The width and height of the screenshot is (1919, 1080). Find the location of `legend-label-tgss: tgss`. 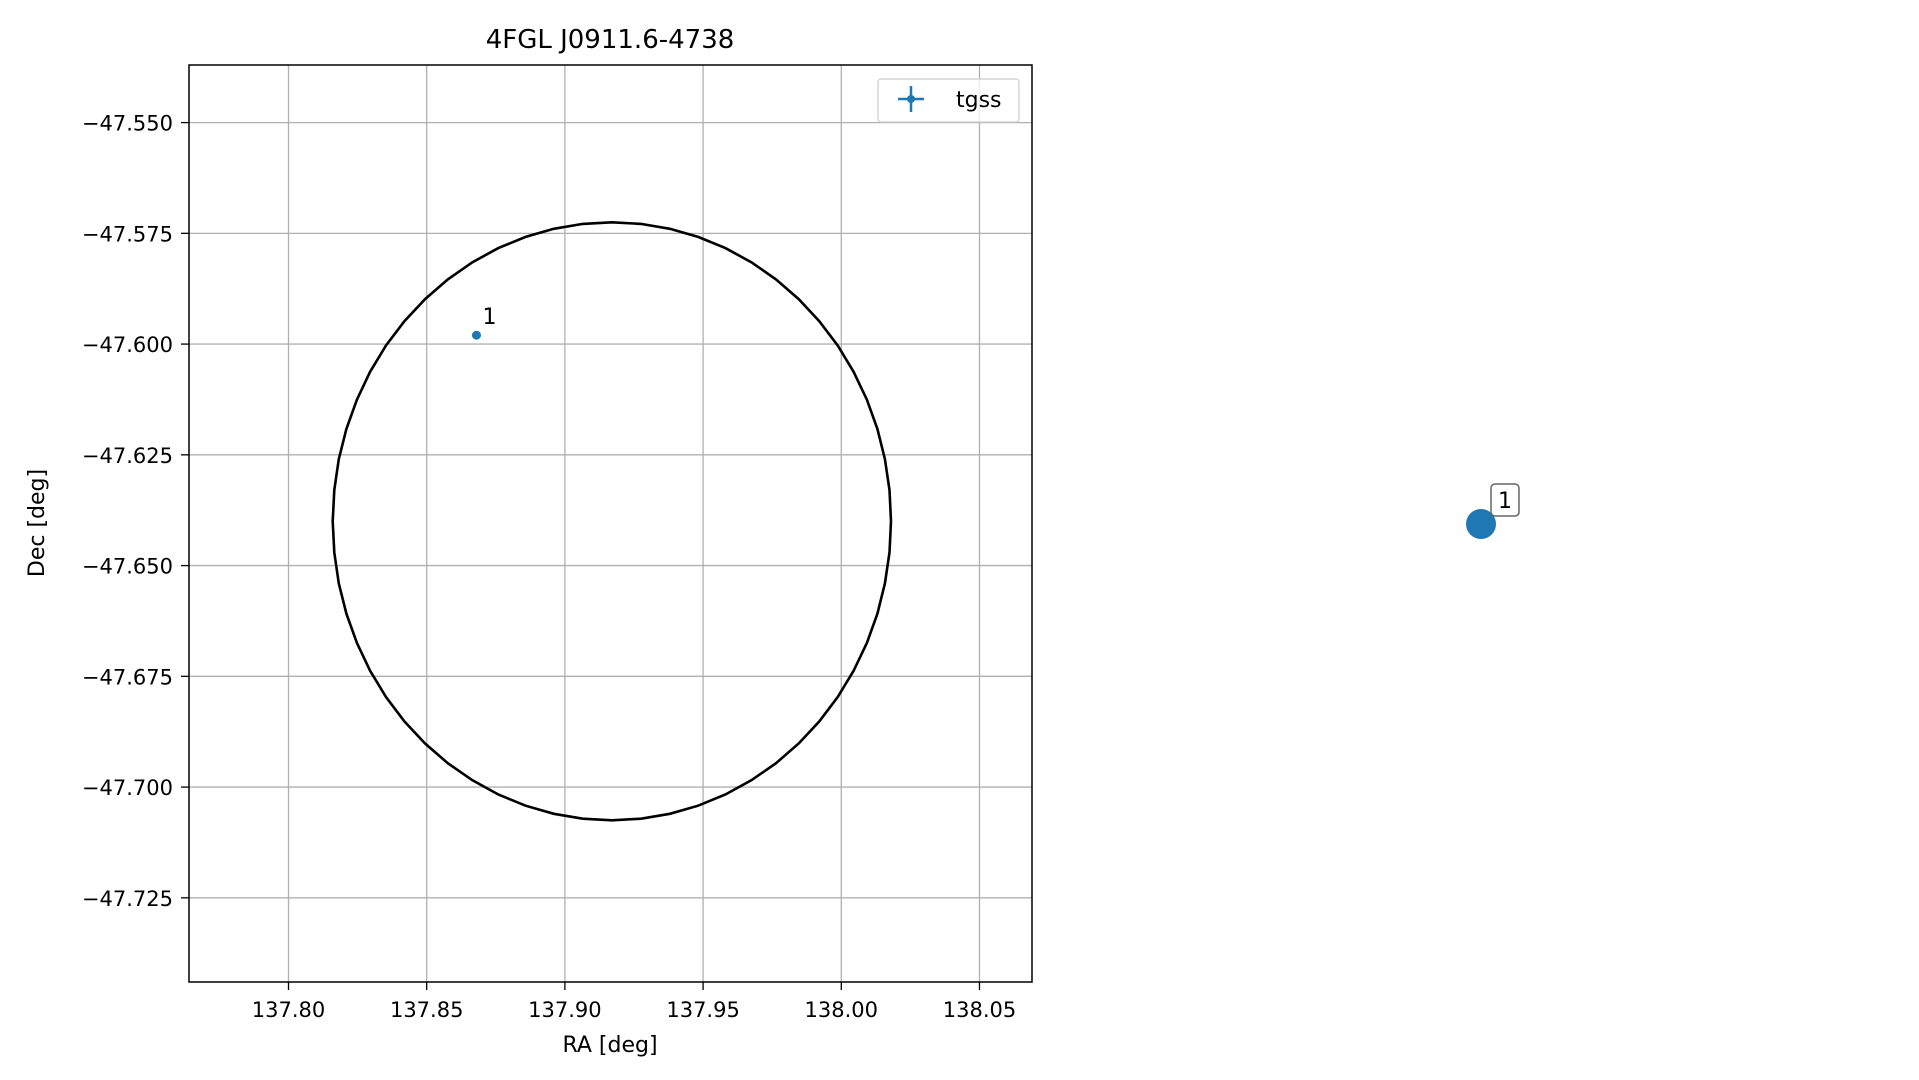

legend-label-tgss: tgss is located at coordinates (979, 100).